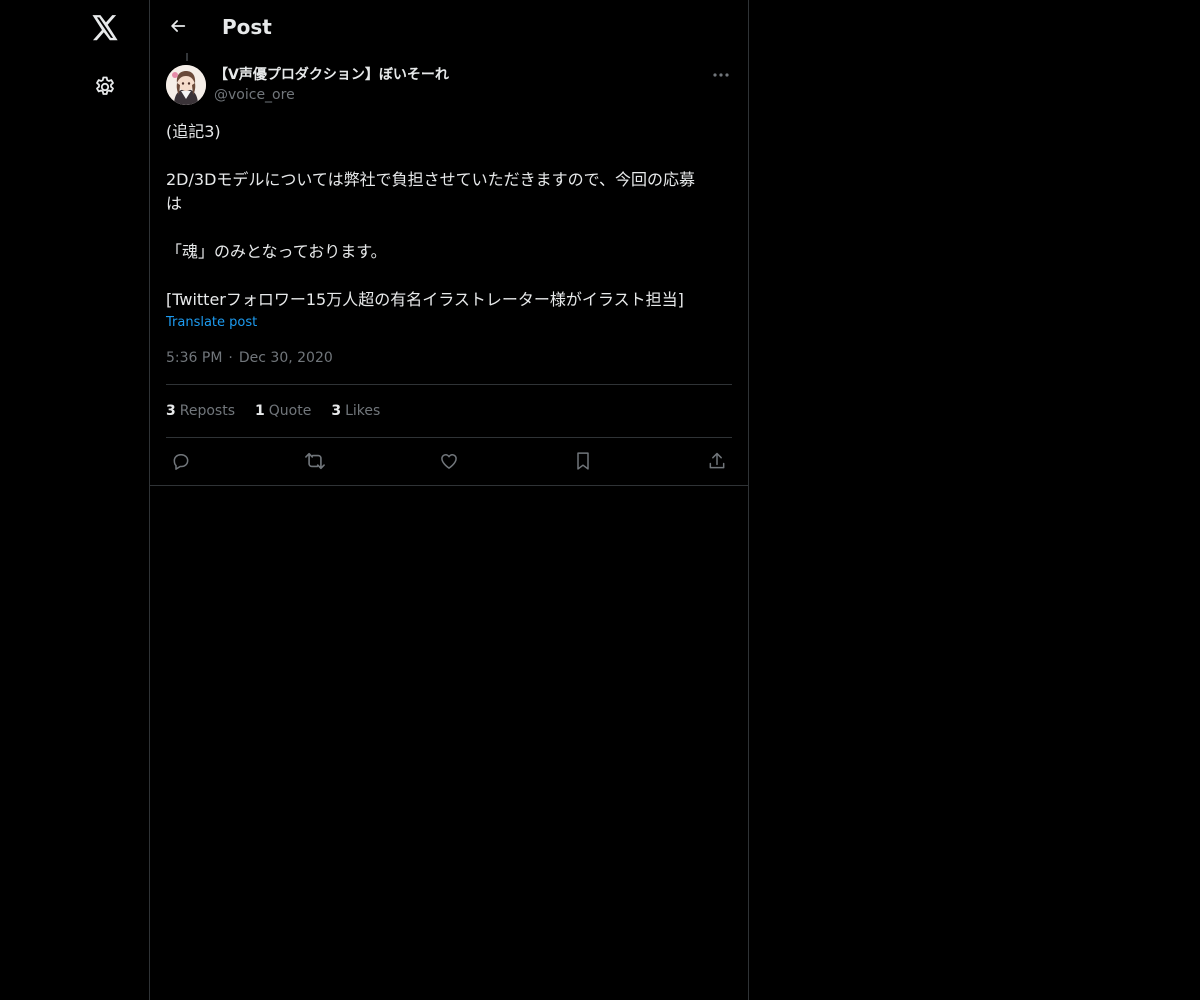 The height and width of the screenshot is (1000, 1200). Describe the element at coordinates (171, 411) in the screenshot. I see `reposts-count: 3` at that location.